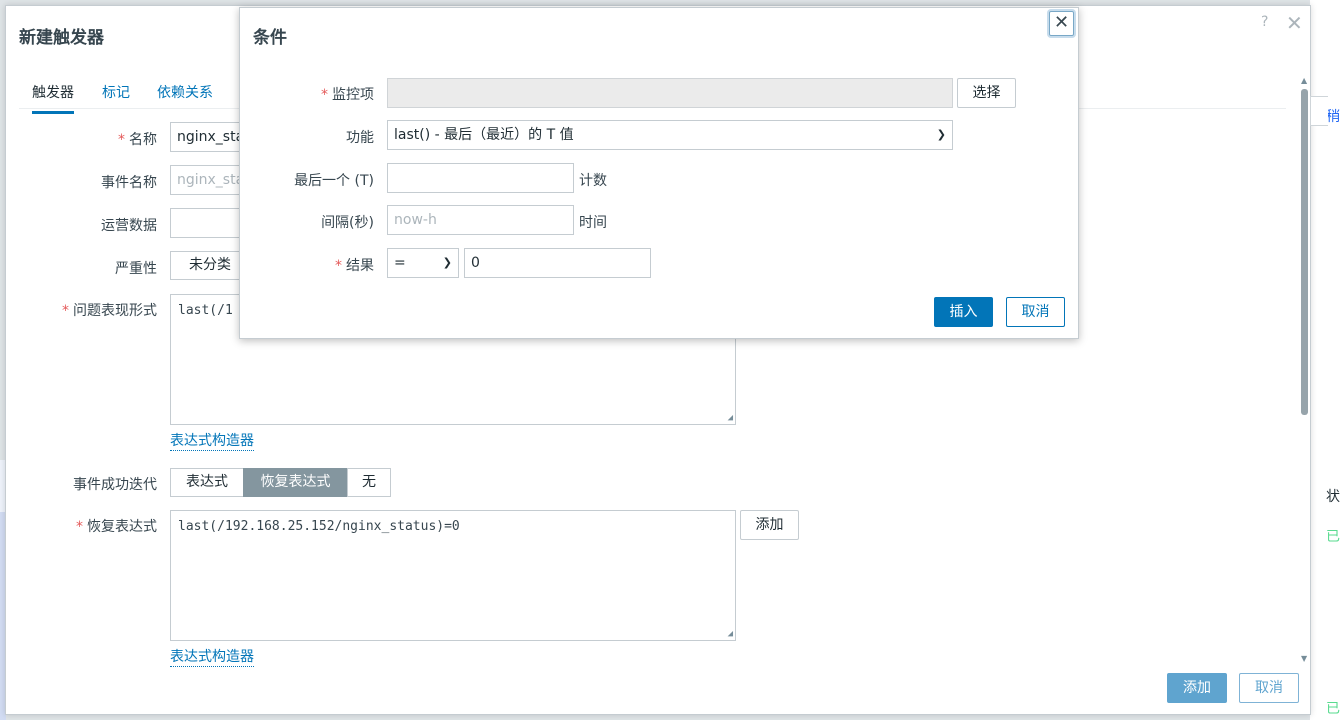  Describe the element at coordinates (81, 139) in the screenshot. I see `name-label: * 名称` at that location.